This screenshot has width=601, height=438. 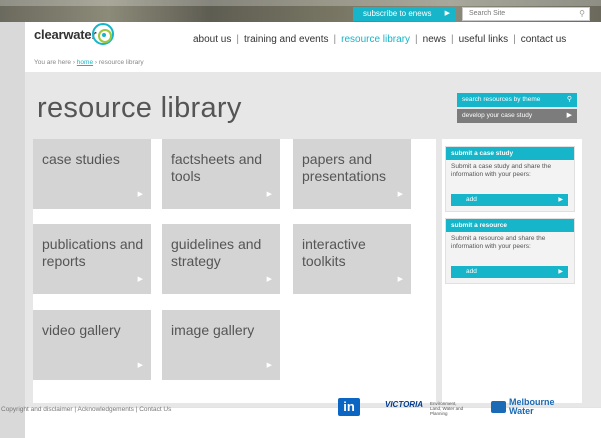 What do you see at coordinates (92, 174) in the screenshot?
I see `tile-case-studies: case studies ▶` at bounding box center [92, 174].